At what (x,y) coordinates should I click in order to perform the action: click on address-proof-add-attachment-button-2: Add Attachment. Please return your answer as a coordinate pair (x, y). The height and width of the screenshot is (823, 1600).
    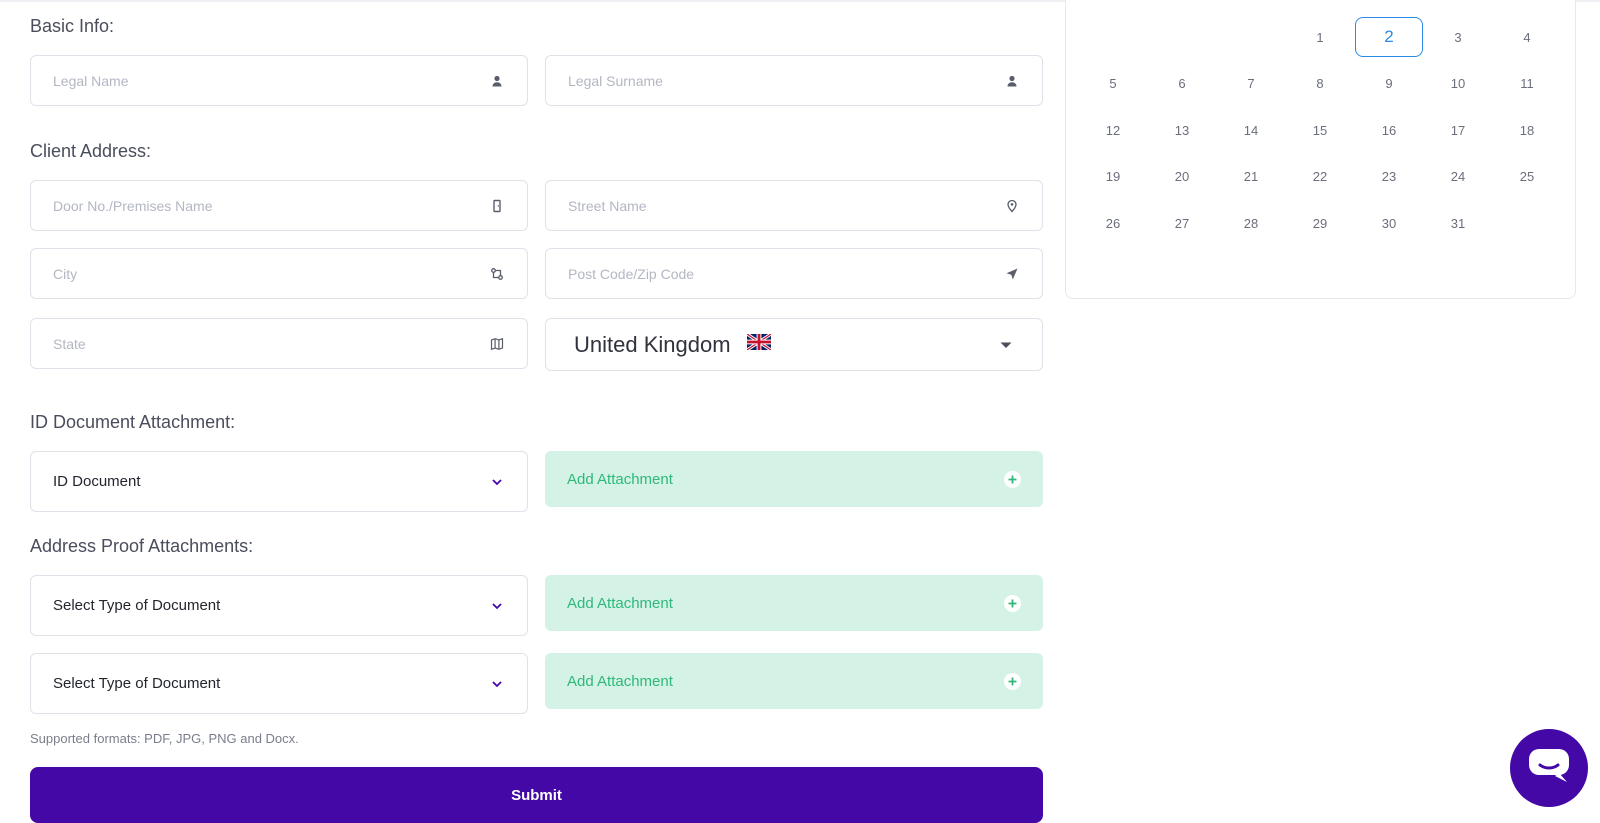
    Looking at the image, I should click on (794, 681).